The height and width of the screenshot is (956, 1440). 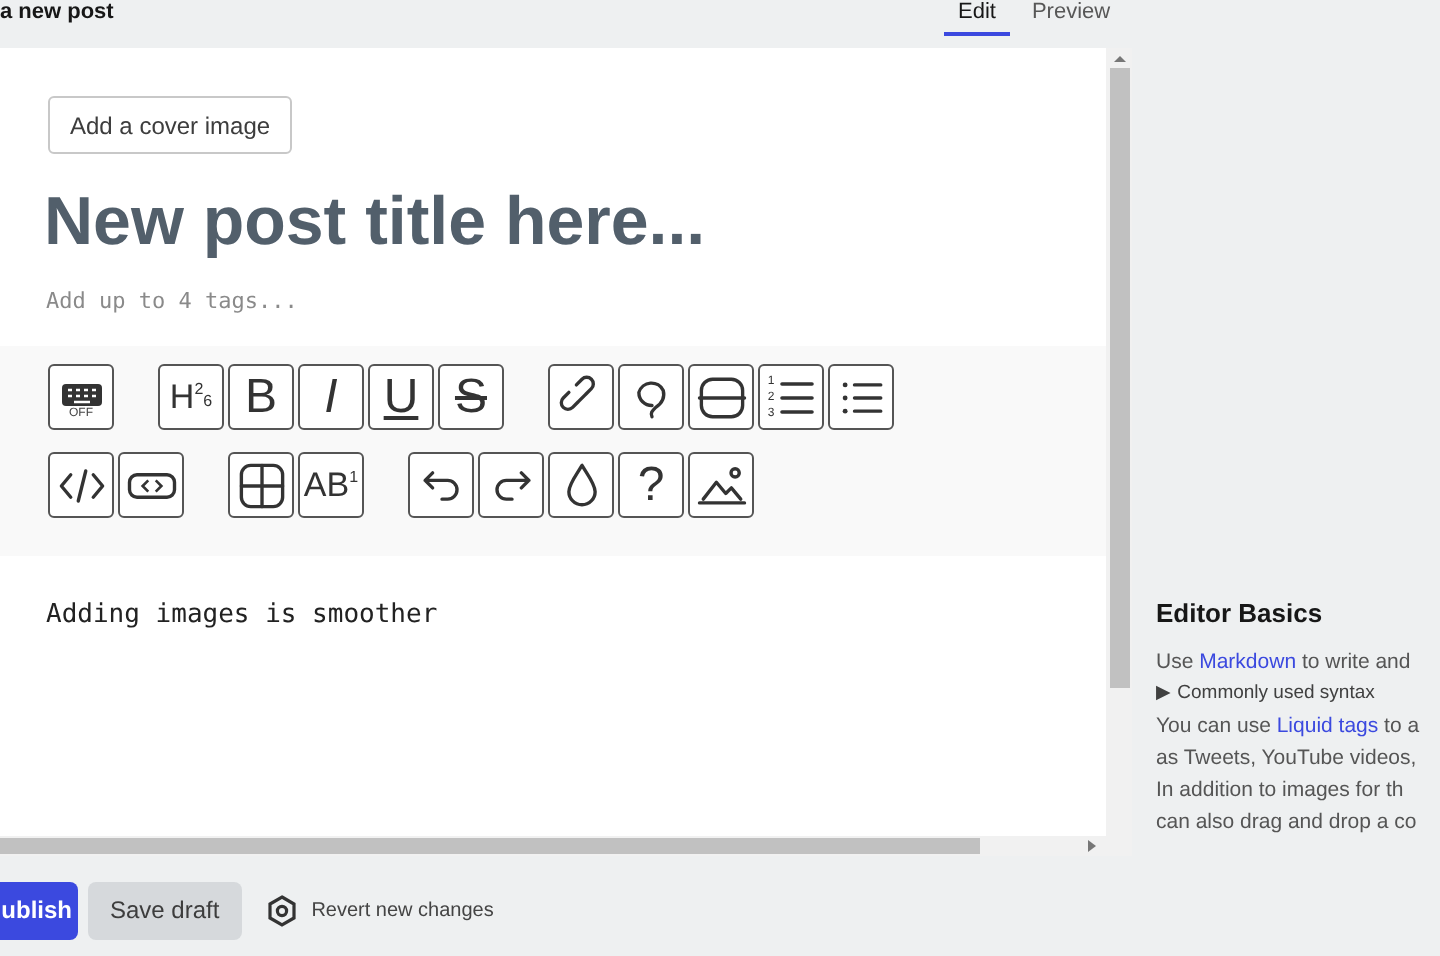 I want to click on format-button: U, so click(x=401, y=397).